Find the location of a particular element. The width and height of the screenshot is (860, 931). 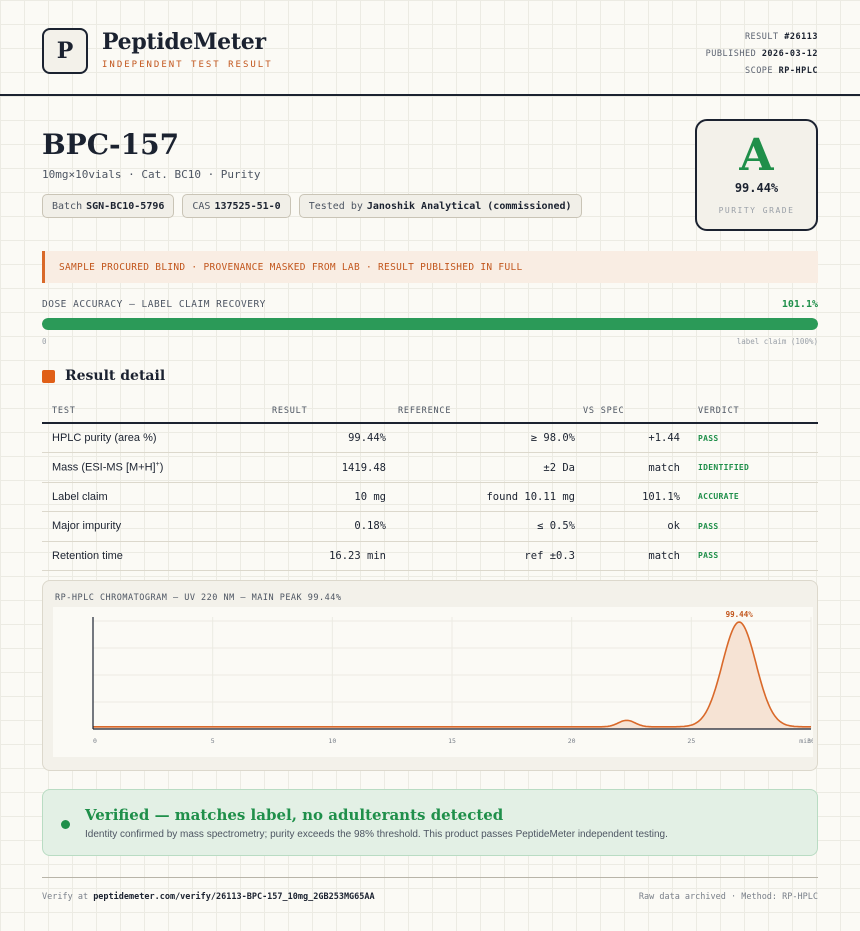

product-subtitle: 10mg×10vials · Cat. BC10 · Purity is located at coordinates (151, 174).